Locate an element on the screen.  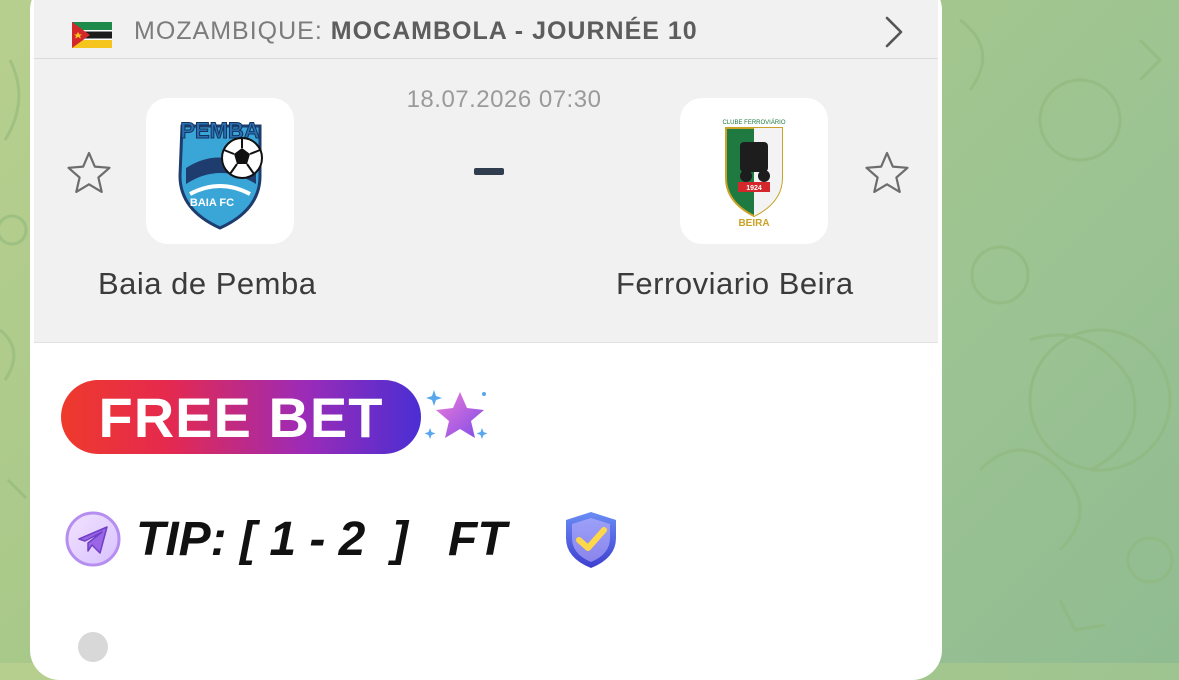
verified-shield-icon is located at coordinates (591, 540).